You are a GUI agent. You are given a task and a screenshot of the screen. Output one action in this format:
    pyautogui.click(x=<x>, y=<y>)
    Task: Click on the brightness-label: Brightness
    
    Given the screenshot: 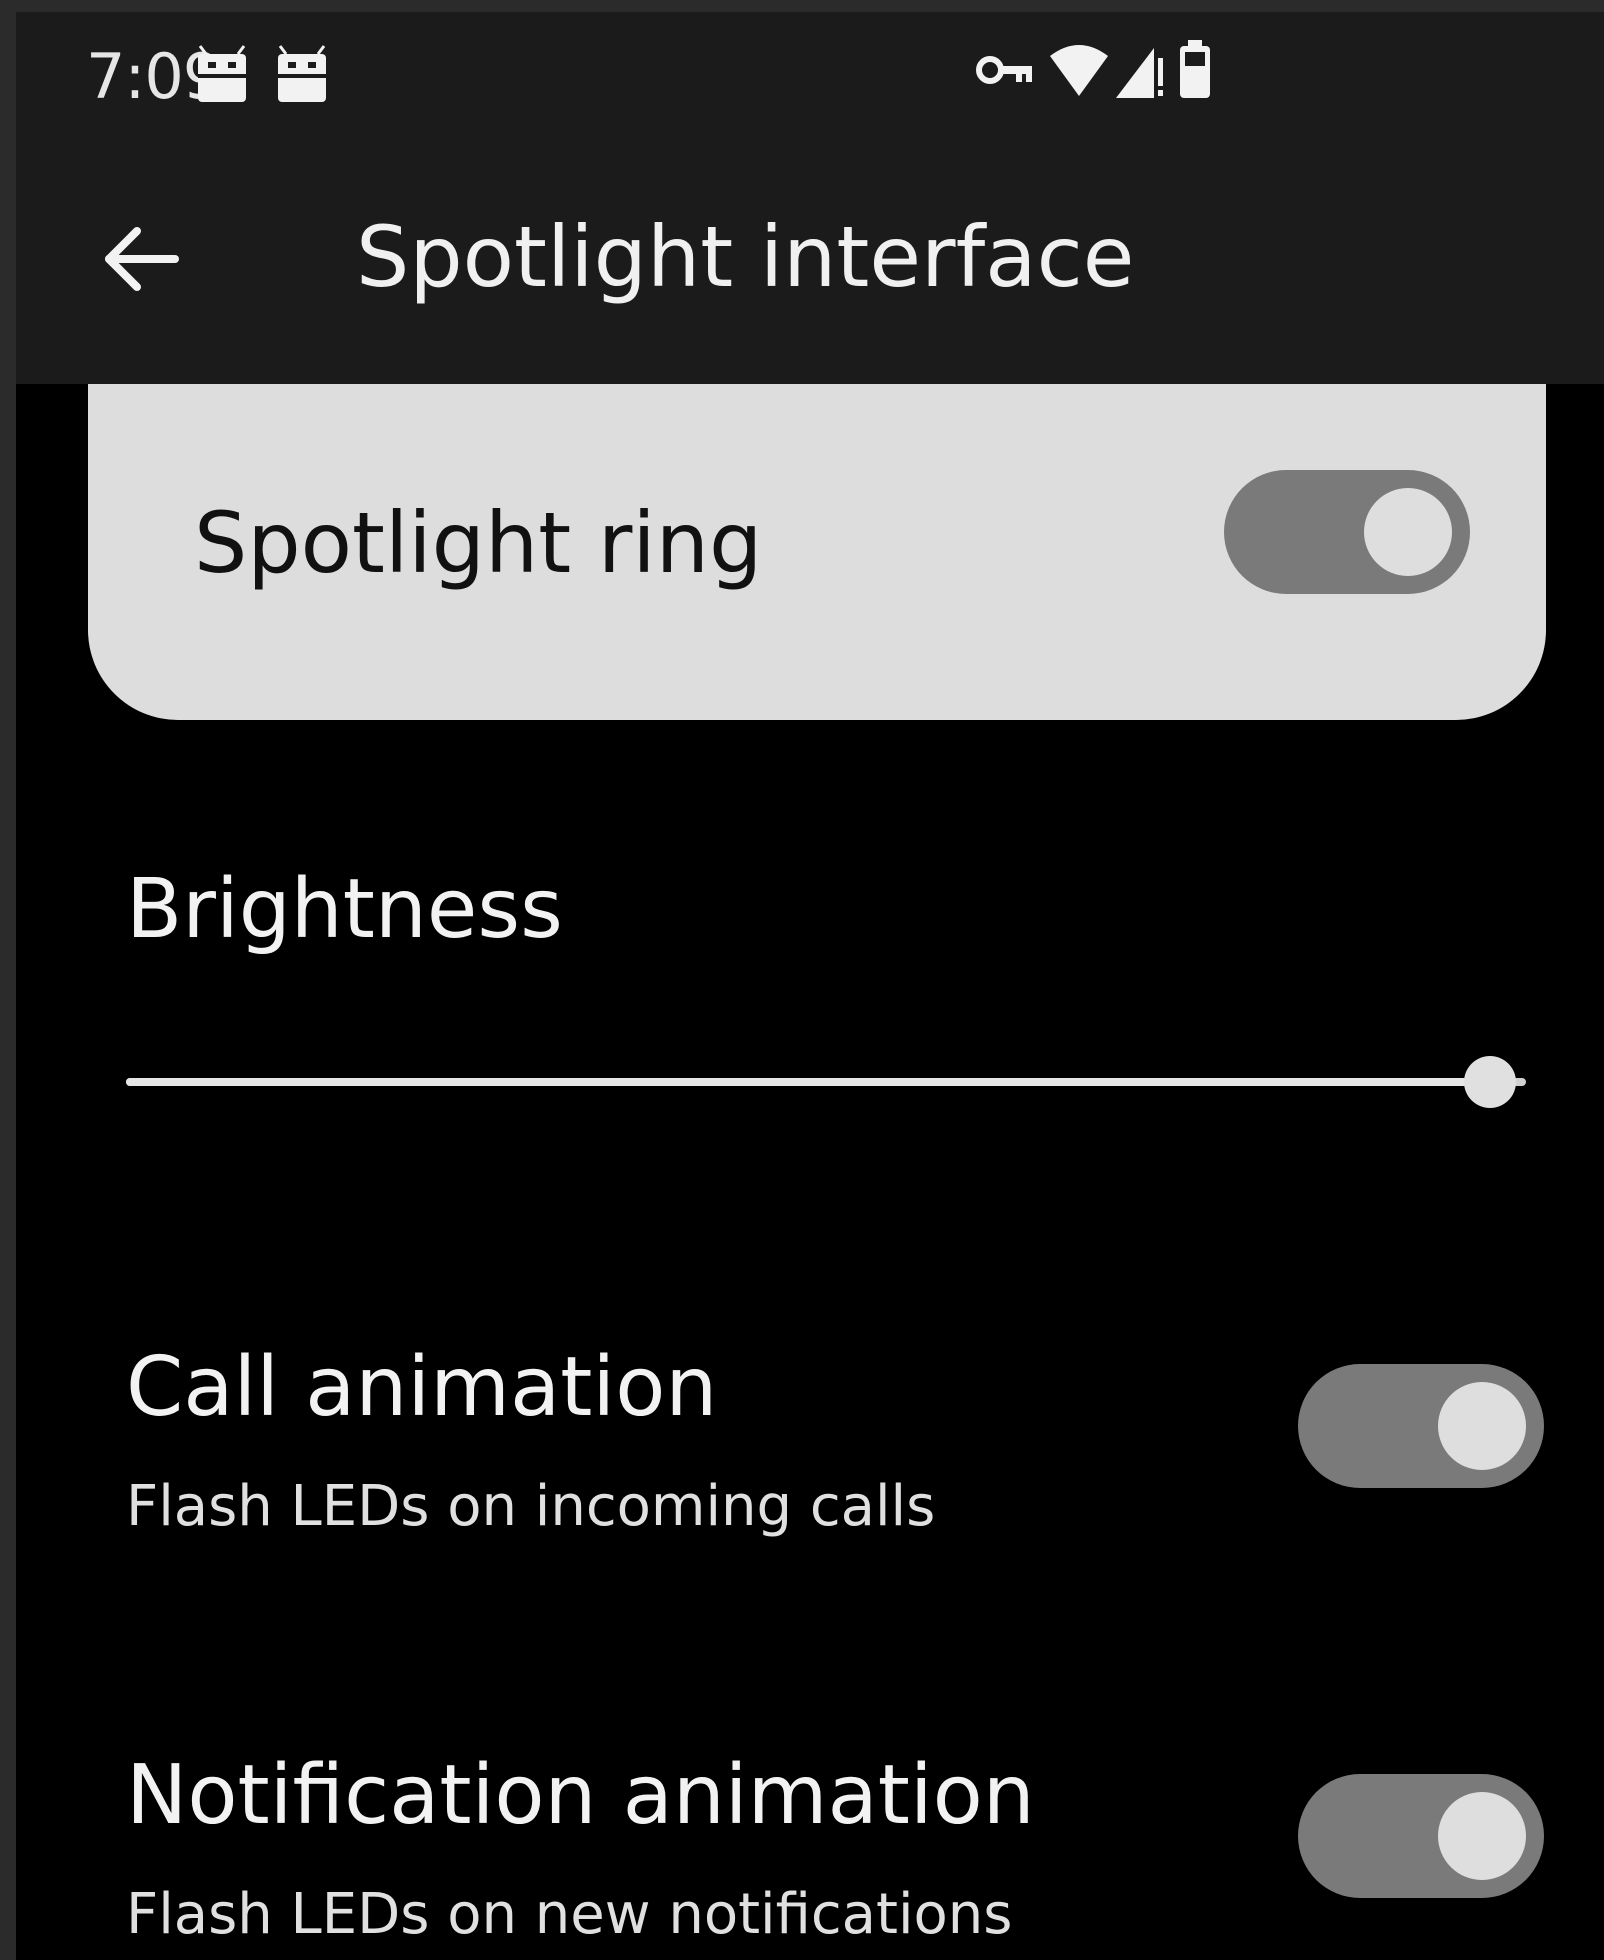 What is the action you would take?
    pyautogui.click(x=344, y=909)
    